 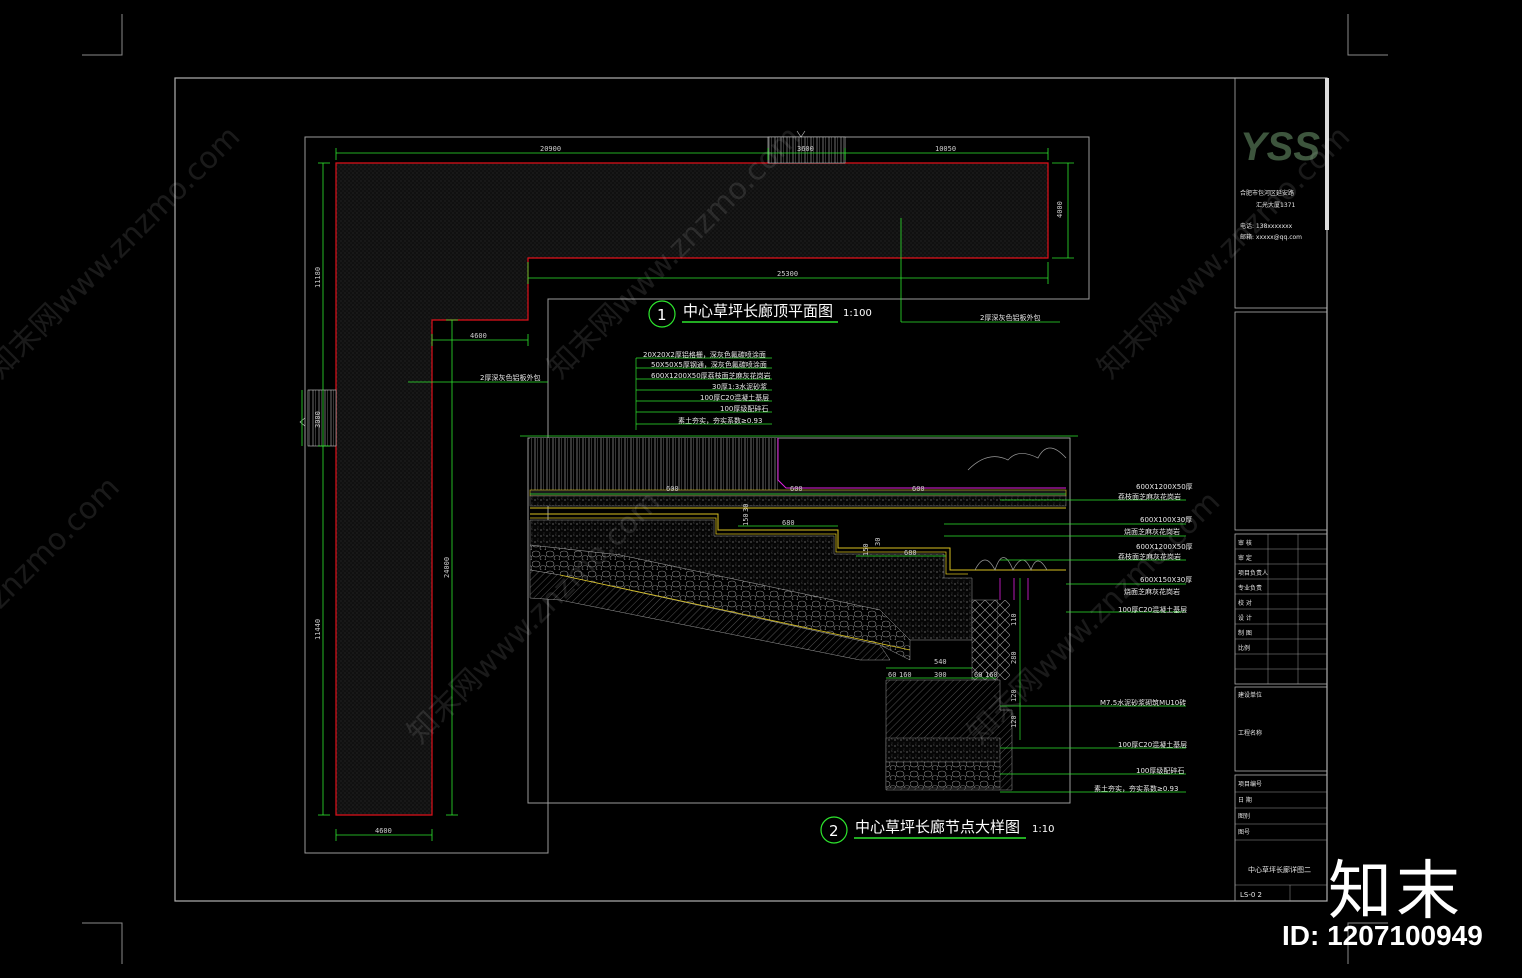 What do you see at coordinates (318, 277) in the screenshot?
I see `dim-left-total: 11180` at bounding box center [318, 277].